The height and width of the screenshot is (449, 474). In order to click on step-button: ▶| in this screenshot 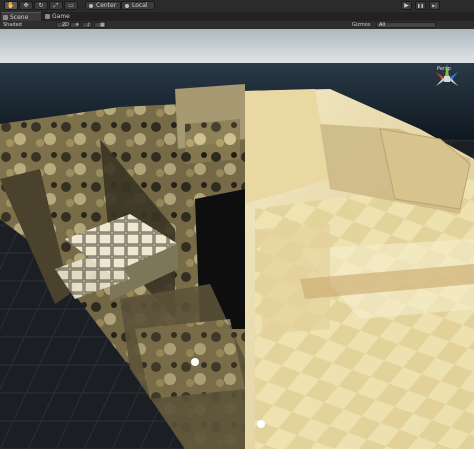, I will do `click(434, 5)`.